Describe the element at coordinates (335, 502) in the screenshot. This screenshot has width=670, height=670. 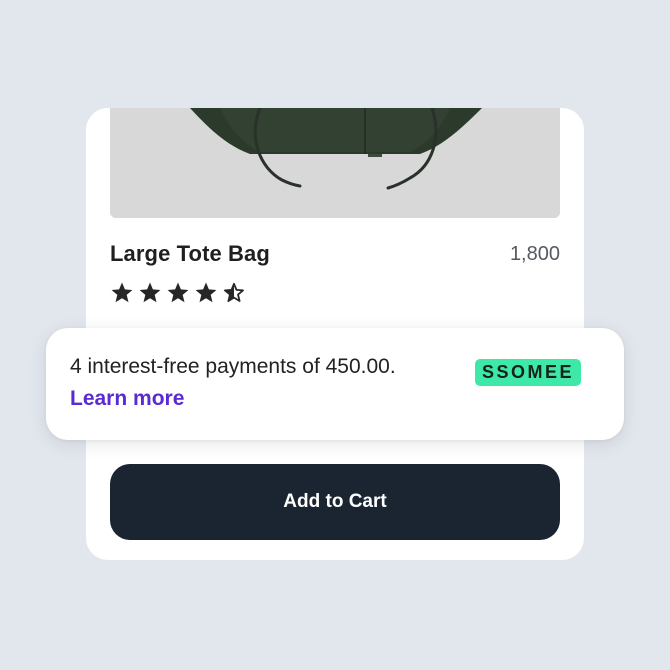
I see `add-to-cart-button: Add to Cart` at that location.